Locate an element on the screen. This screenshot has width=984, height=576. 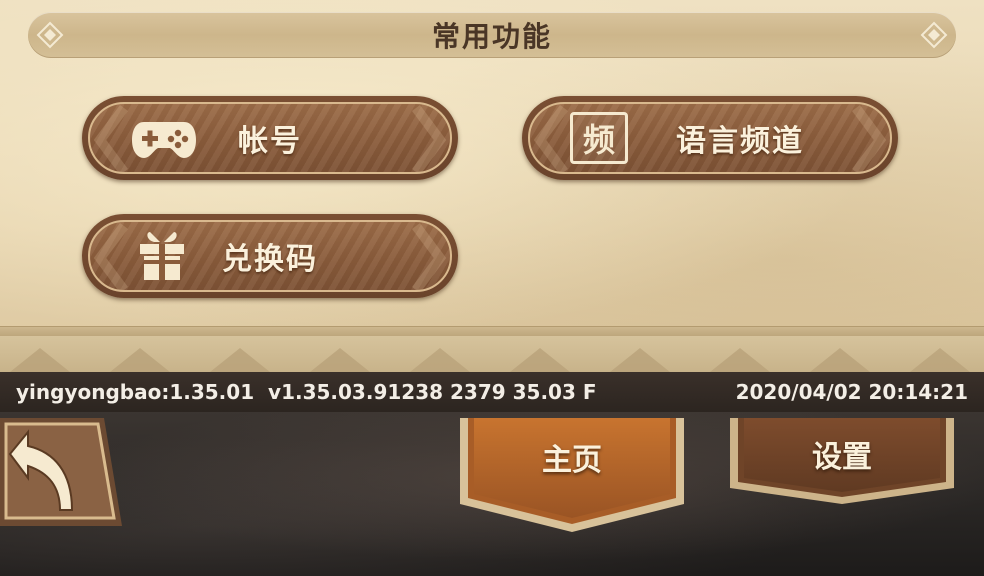
section-title: 常用功能 is located at coordinates (491, 36).